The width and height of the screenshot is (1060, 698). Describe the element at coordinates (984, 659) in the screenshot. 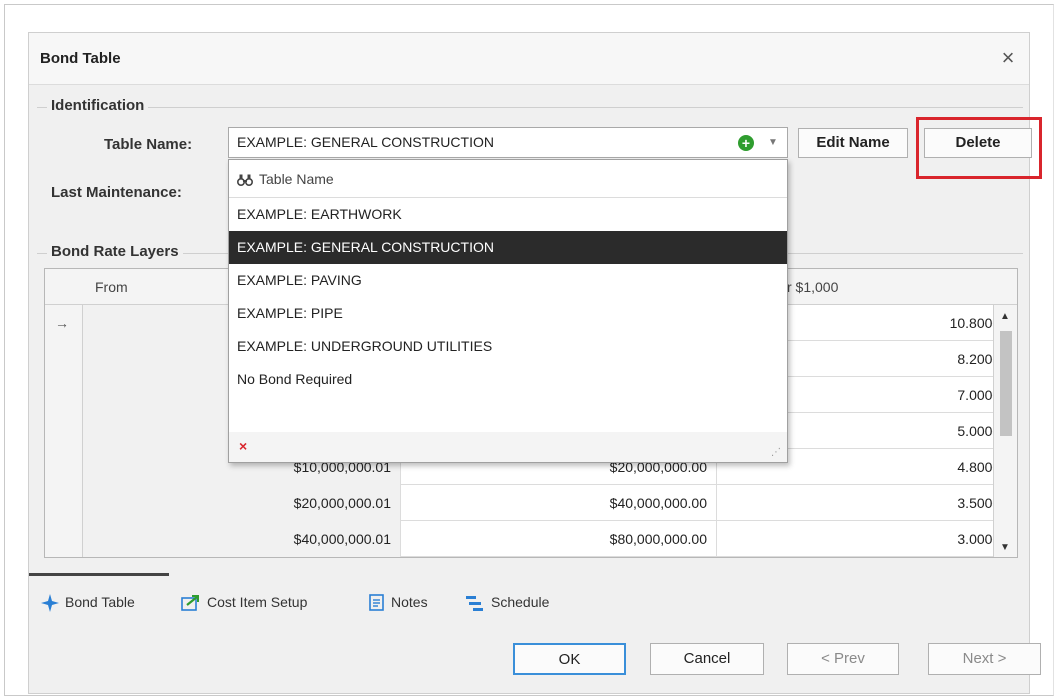

I see `next-button: Next >` at that location.